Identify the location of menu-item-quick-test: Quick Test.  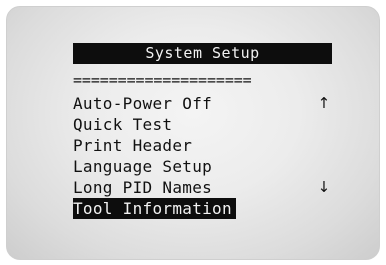
(208, 124).